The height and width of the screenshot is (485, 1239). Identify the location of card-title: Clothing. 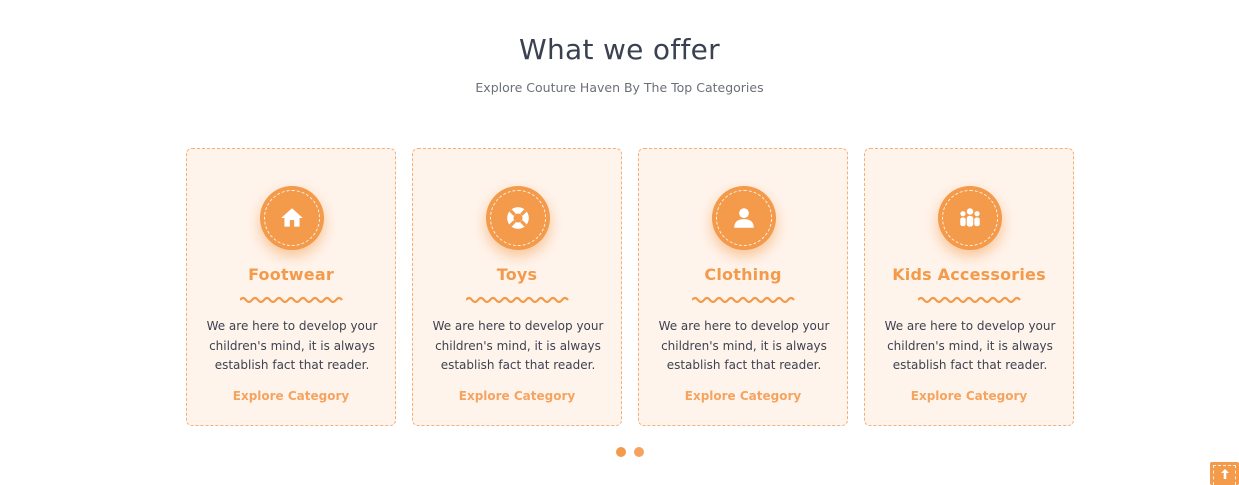
(743, 274).